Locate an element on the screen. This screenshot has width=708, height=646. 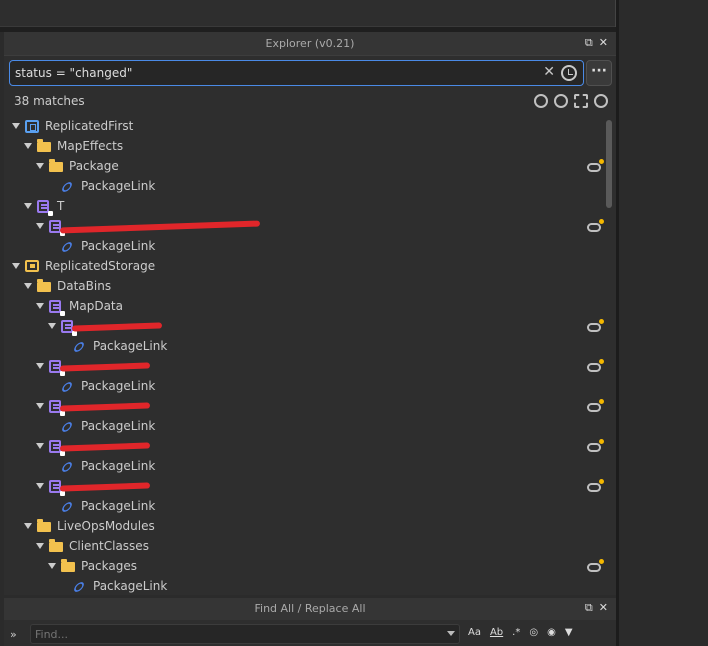
find-search-icon: ◎ is located at coordinates (533, 632).